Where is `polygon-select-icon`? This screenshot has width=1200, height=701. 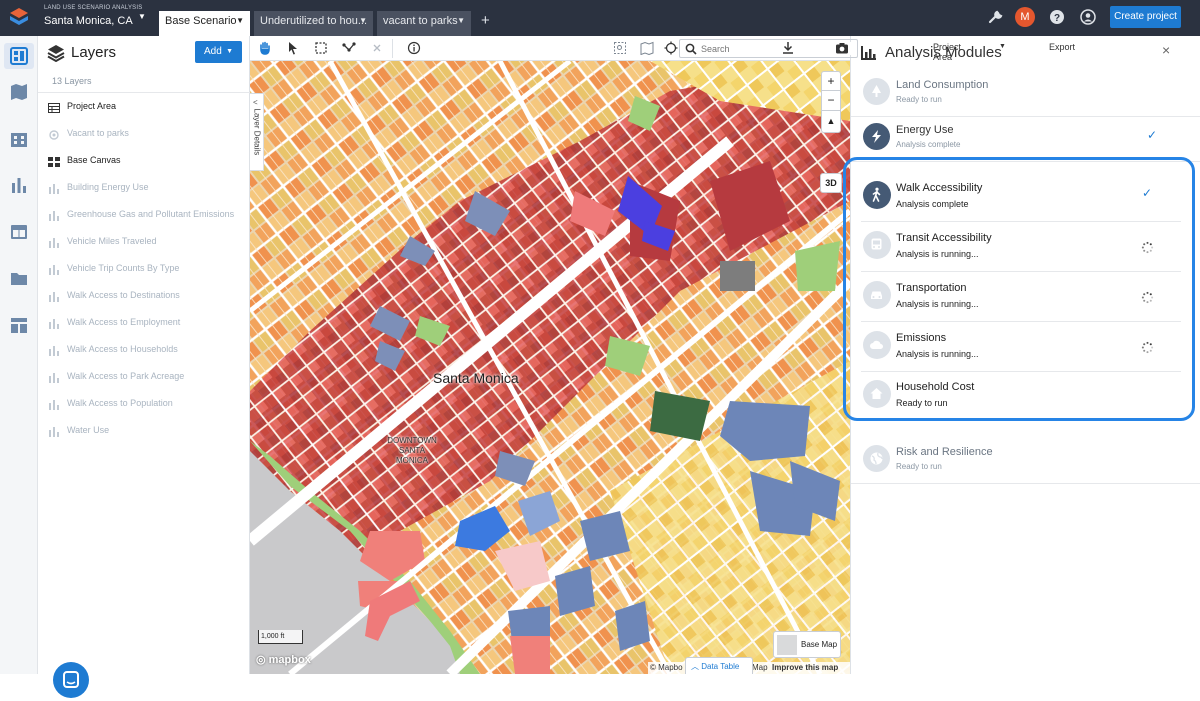 polygon-select-icon is located at coordinates (349, 48).